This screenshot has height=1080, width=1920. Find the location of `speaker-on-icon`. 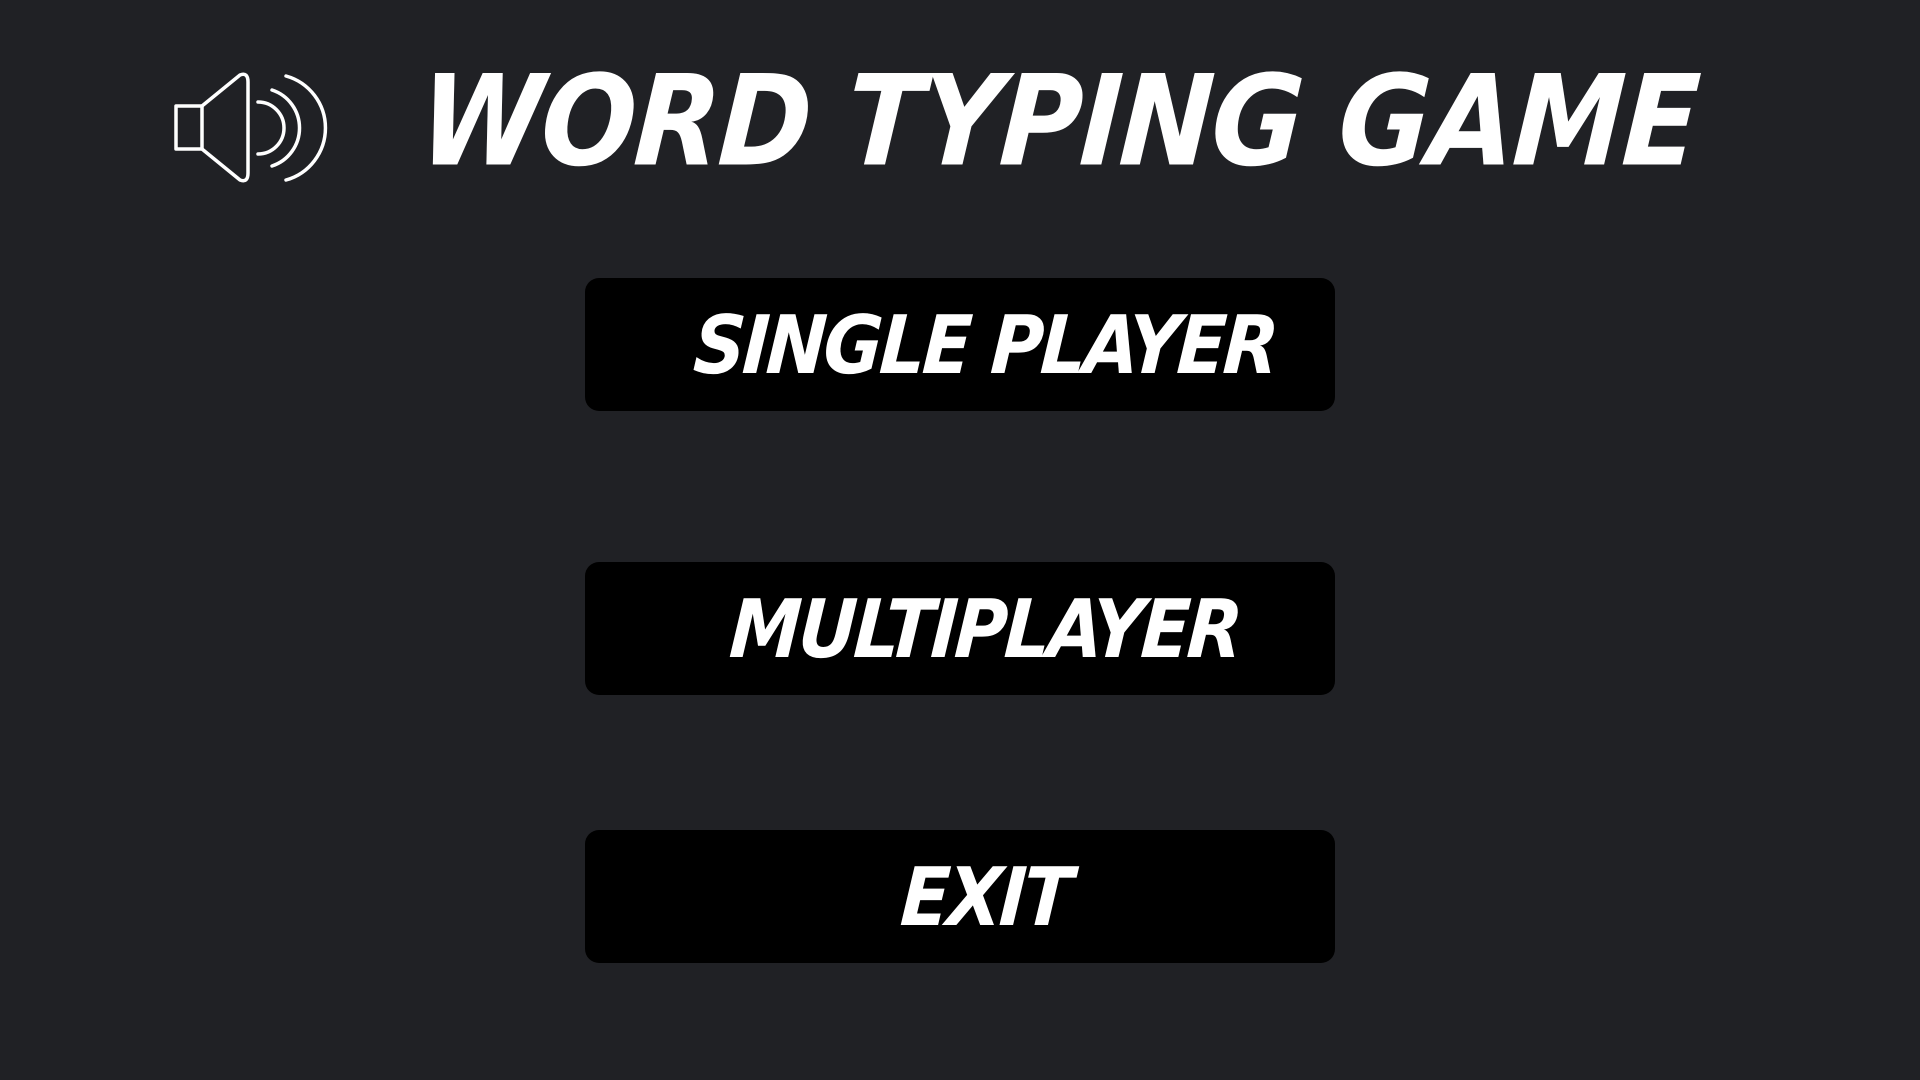

speaker-on-icon is located at coordinates (251, 127).